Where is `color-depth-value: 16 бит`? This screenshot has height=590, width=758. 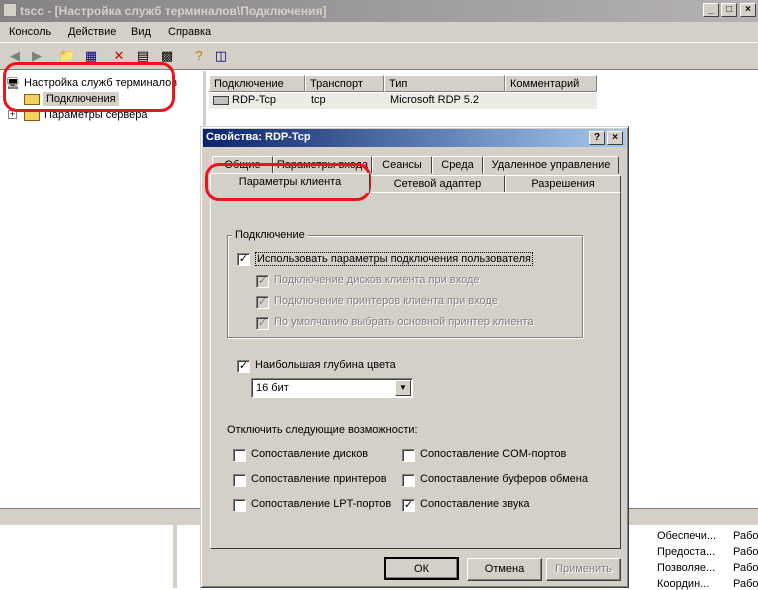 color-depth-value: 16 бит is located at coordinates (272, 388).